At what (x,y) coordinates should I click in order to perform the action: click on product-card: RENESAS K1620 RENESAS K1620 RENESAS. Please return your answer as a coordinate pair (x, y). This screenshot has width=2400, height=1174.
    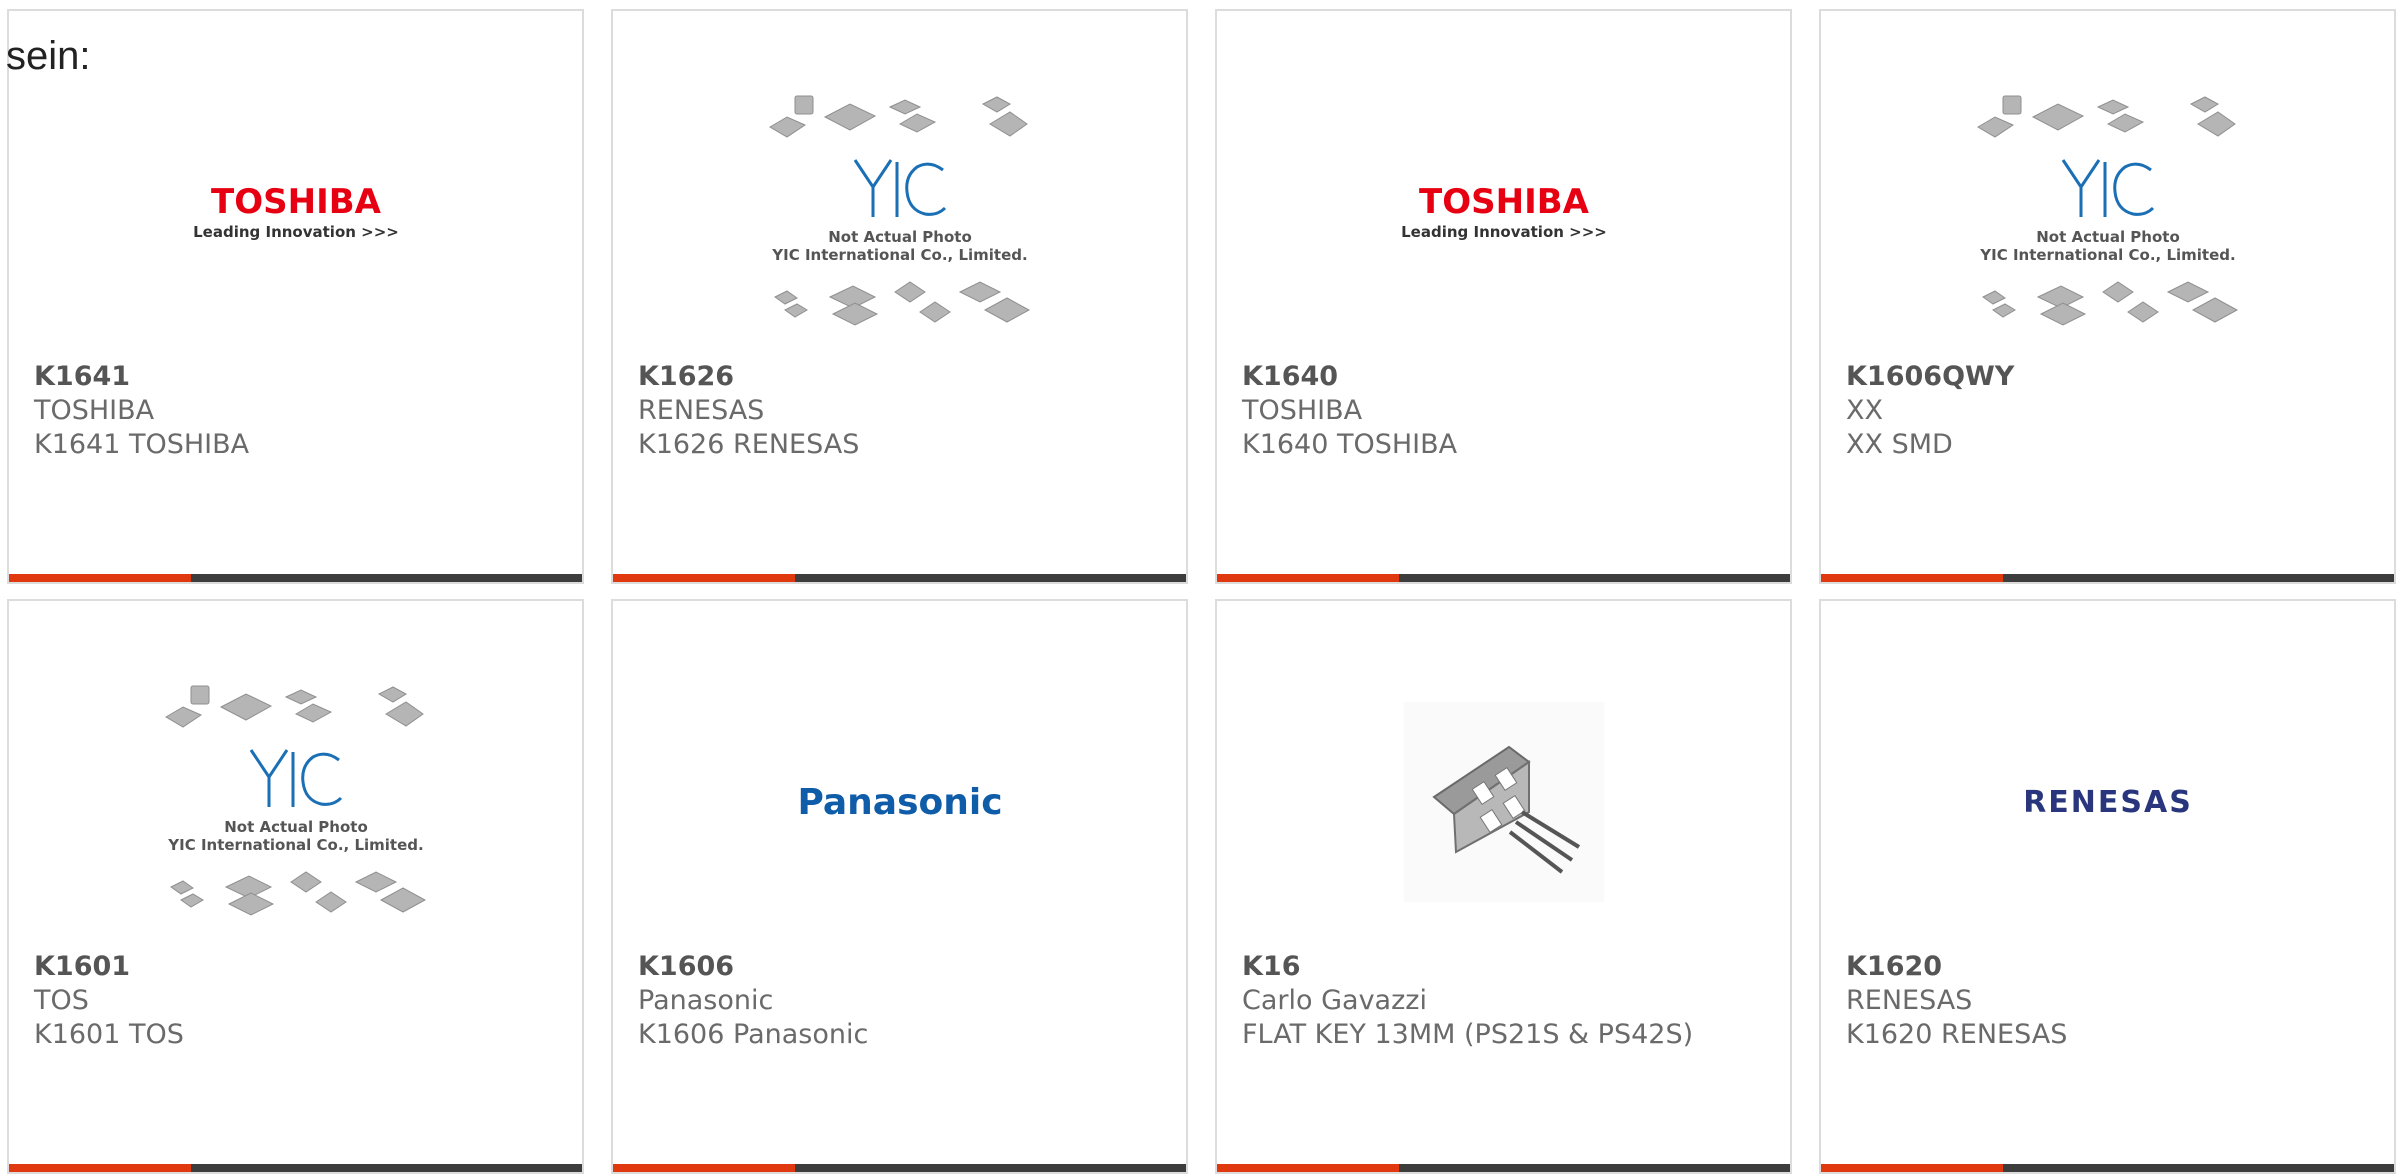
    Looking at the image, I should click on (2107, 886).